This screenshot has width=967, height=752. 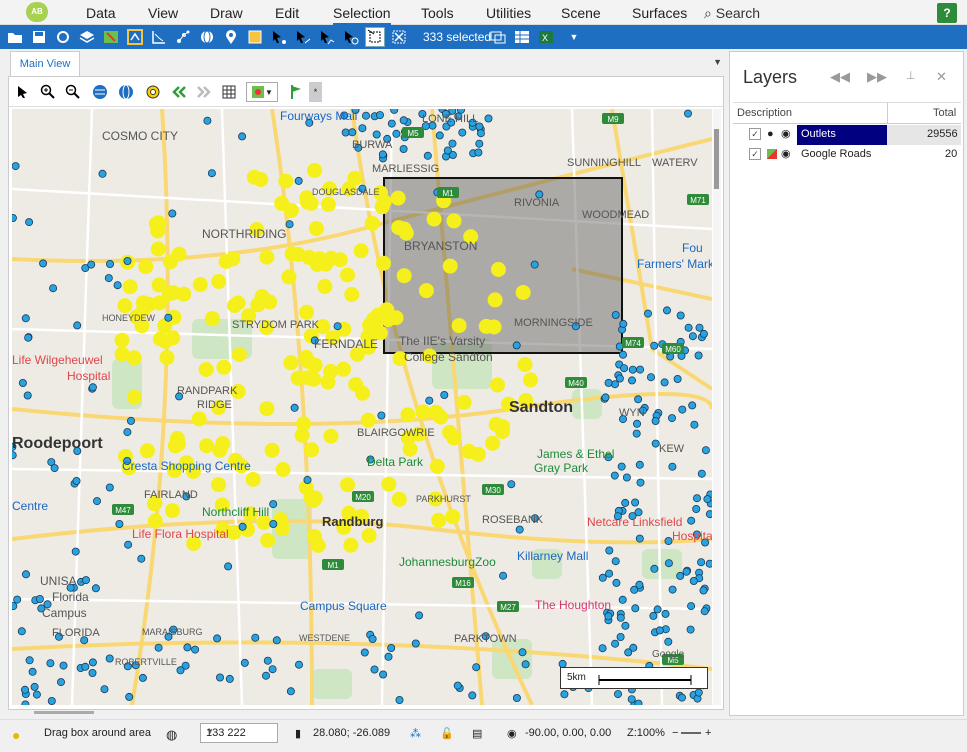 What do you see at coordinates (231, 37) in the screenshot?
I see `pin-icon` at bounding box center [231, 37].